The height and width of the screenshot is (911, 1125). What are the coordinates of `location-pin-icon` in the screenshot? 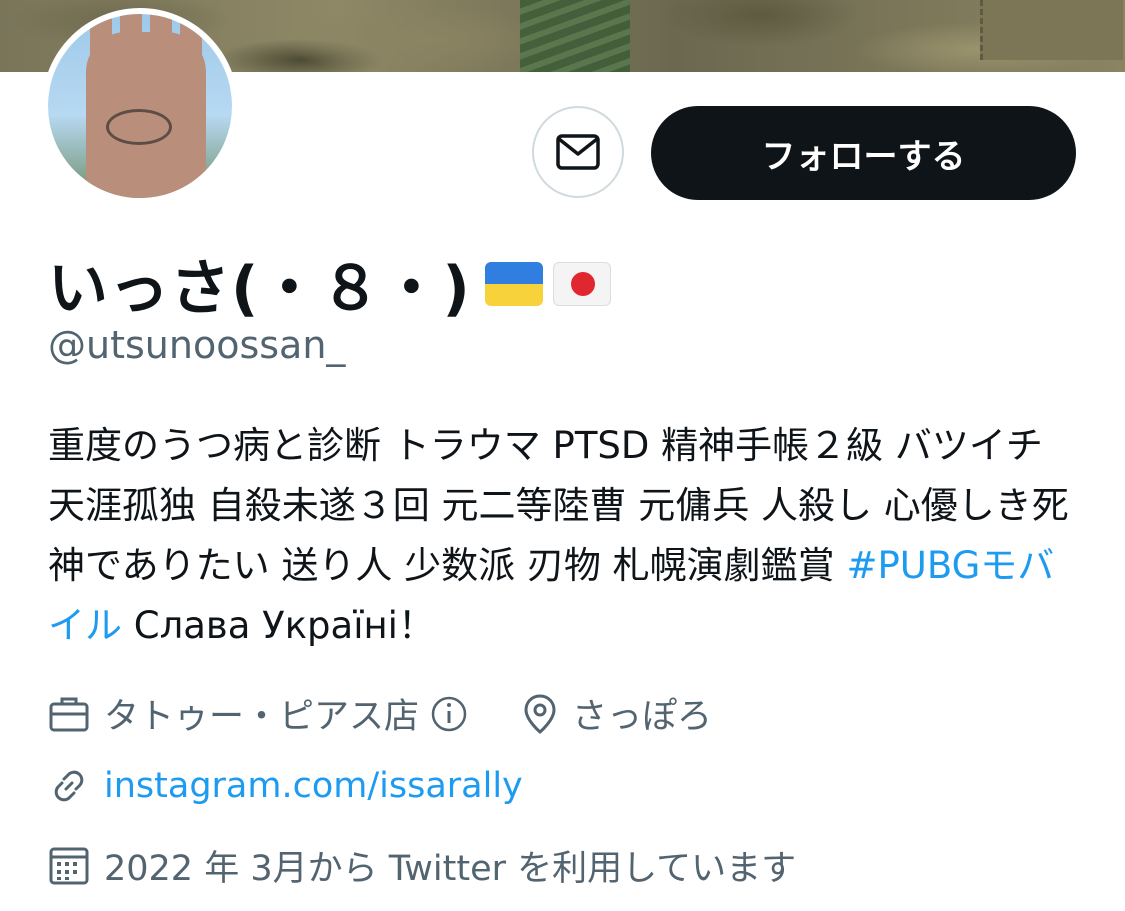 It's located at (540, 713).